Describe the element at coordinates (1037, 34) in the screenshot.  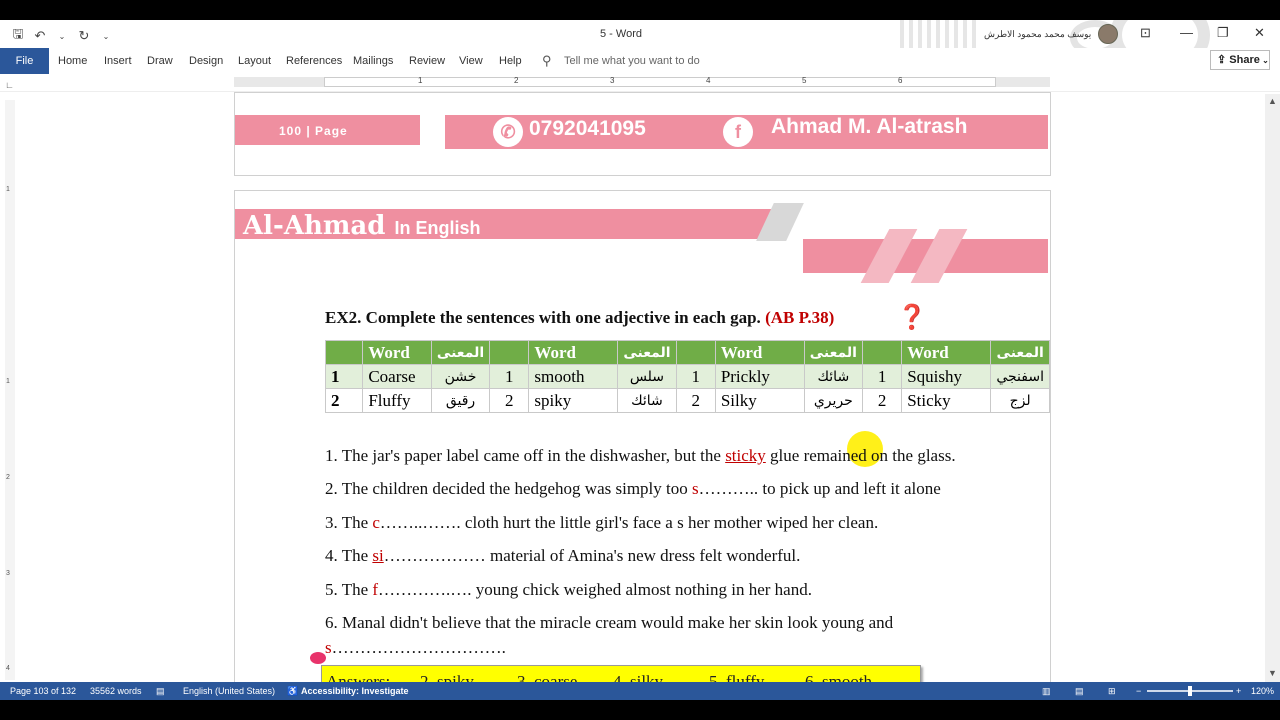
I see `user-name: يوسف محمد محمود الاطرش` at that location.